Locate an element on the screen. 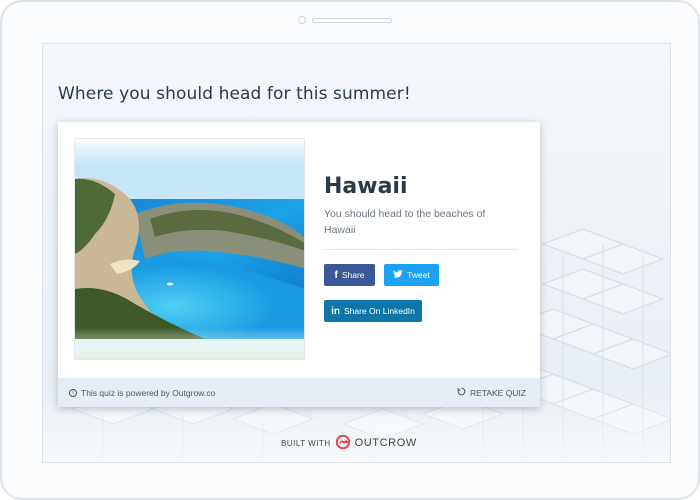 The image size is (700, 500). facebook-icon: f is located at coordinates (336, 275).